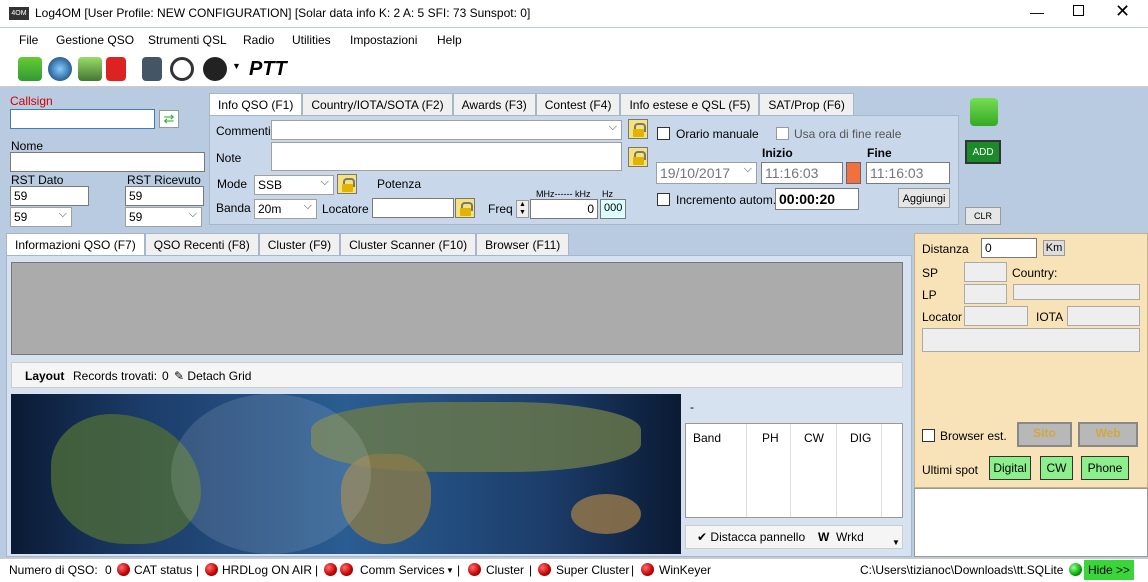 Image resolution: width=1148 pixels, height=582 pixels. I want to click on rst-rcvd-select: 59, so click(163, 217).